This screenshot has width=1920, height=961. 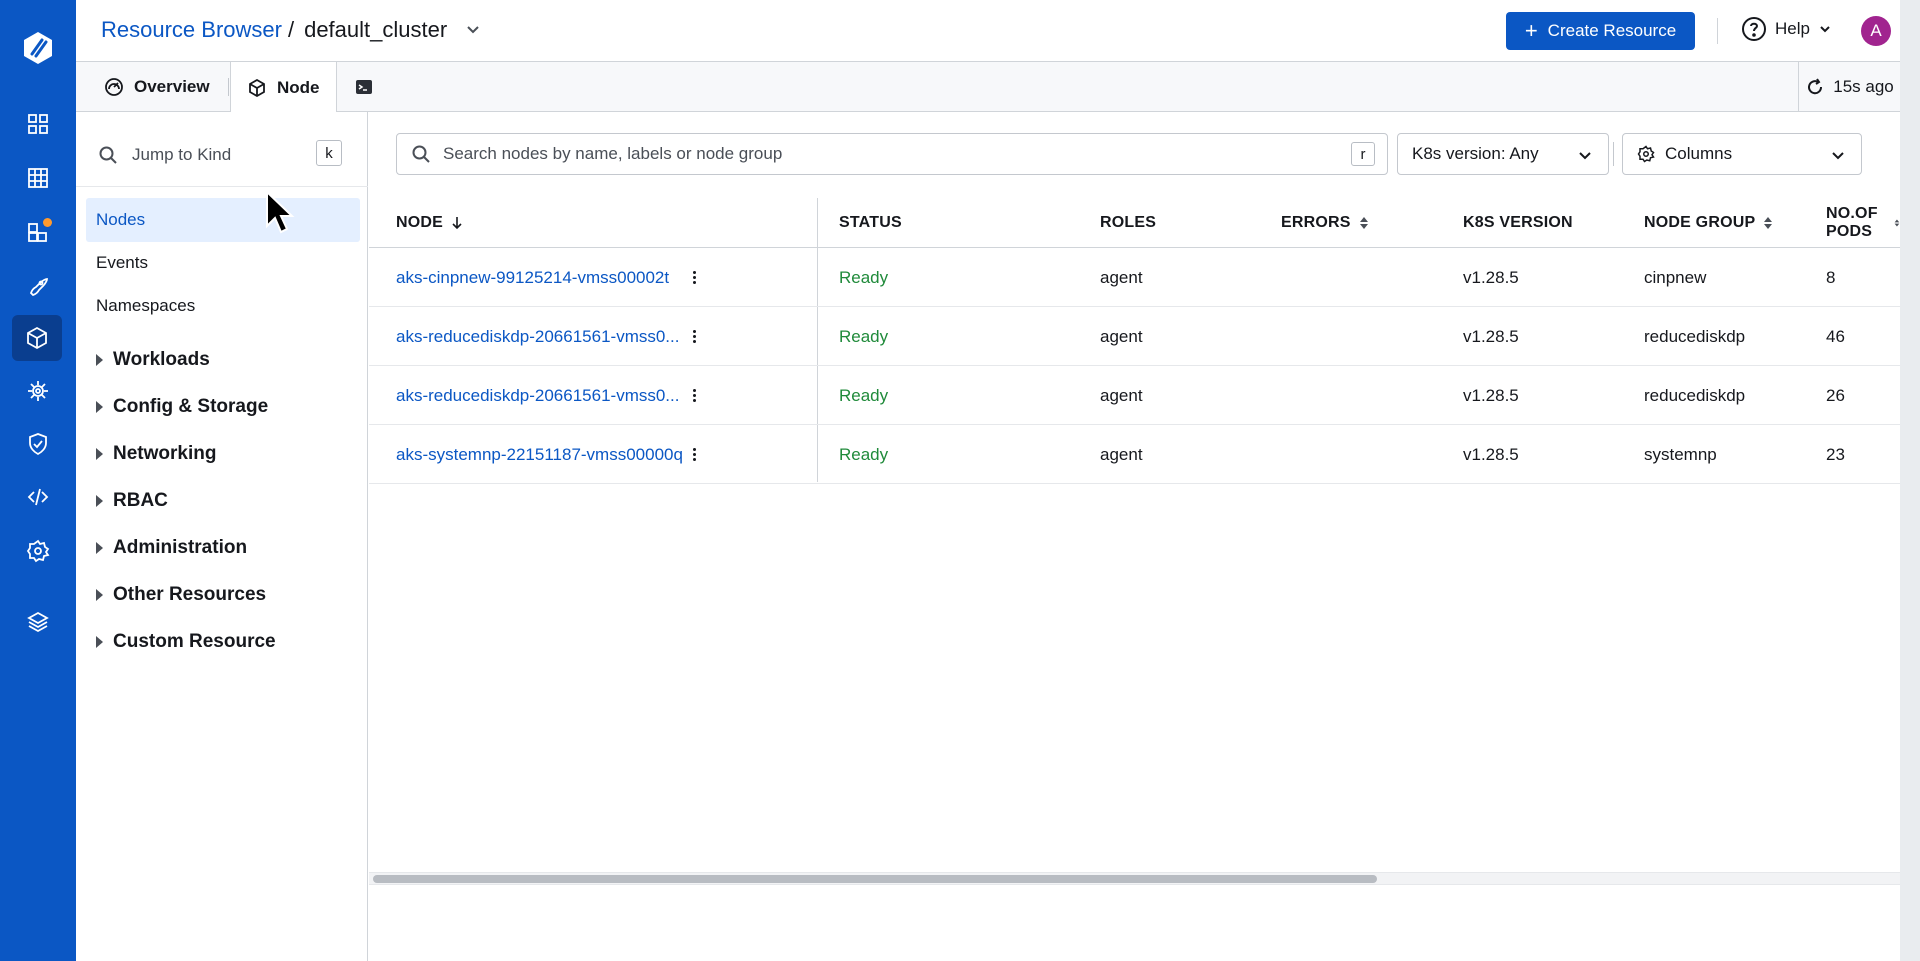 What do you see at coordinates (1613, 154) in the screenshot?
I see `toolbar-divider` at bounding box center [1613, 154].